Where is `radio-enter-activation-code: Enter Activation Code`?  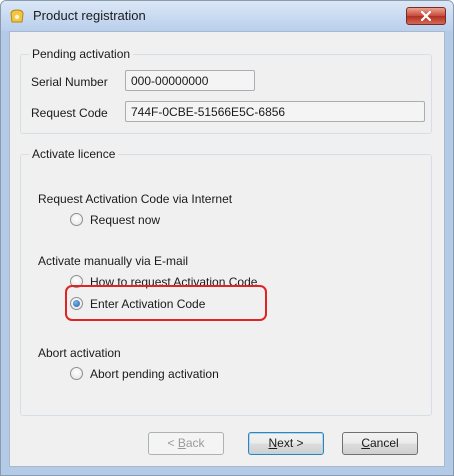
radio-enter-activation-code: Enter Activation Code is located at coordinates (160, 304).